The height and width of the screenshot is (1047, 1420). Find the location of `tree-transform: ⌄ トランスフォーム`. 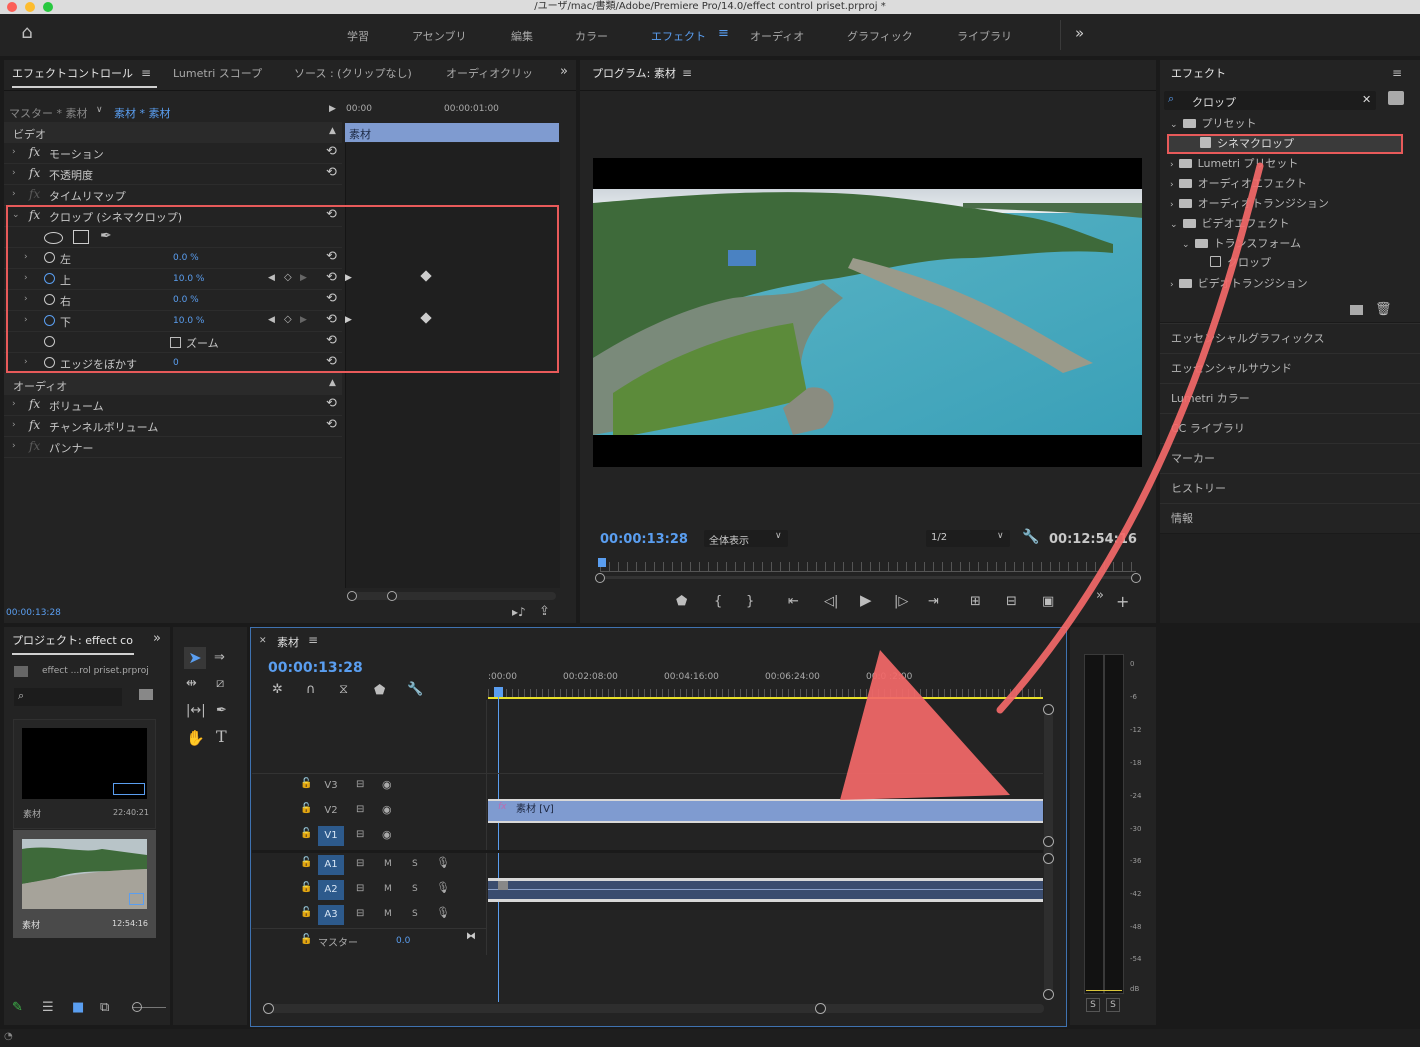

tree-transform: ⌄ トランスフォーム is located at coordinates (1241, 244).